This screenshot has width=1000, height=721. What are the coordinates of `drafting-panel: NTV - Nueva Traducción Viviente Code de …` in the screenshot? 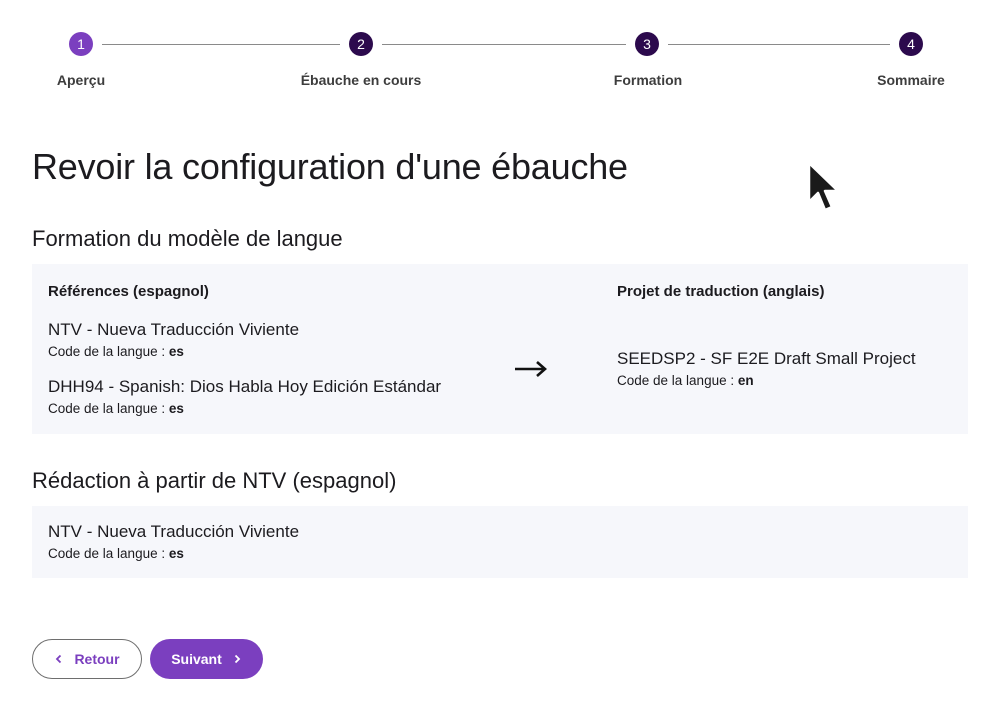 It's located at (500, 542).